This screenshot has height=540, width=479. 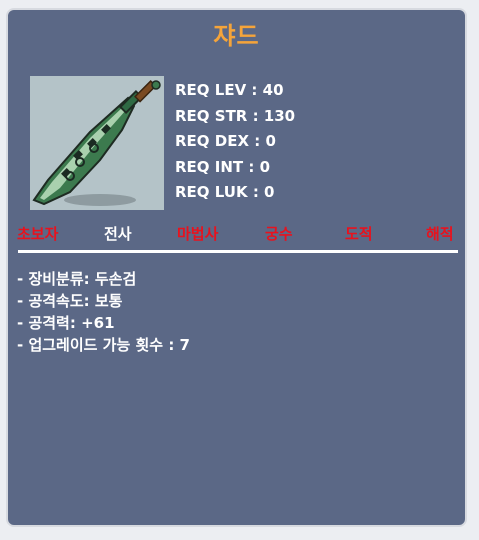 I want to click on job-magician: 마법사, so click(x=198, y=234).